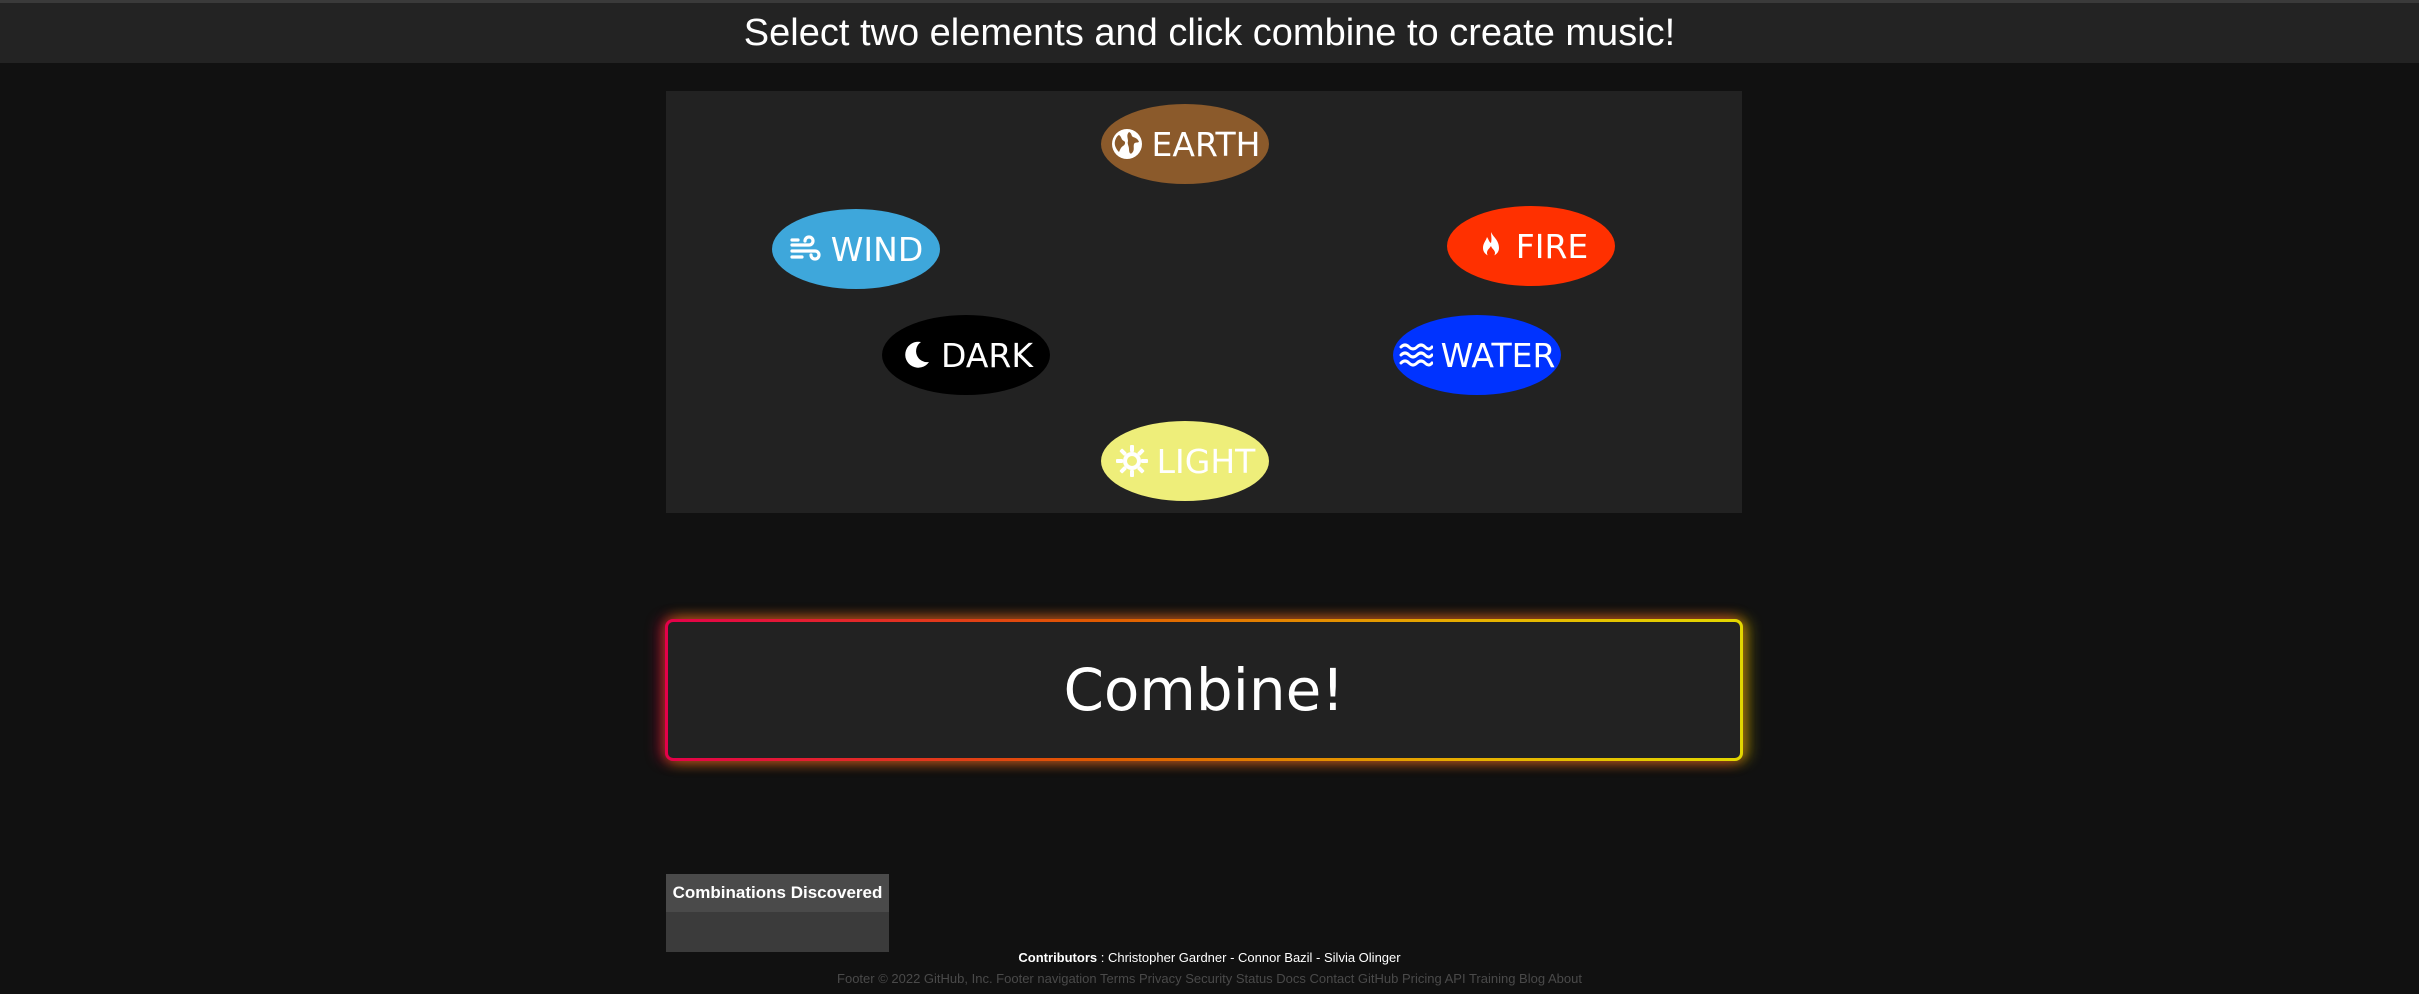 This screenshot has height=994, width=2419. I want to click on contributors-label: Contributors, so click(1058, 957).